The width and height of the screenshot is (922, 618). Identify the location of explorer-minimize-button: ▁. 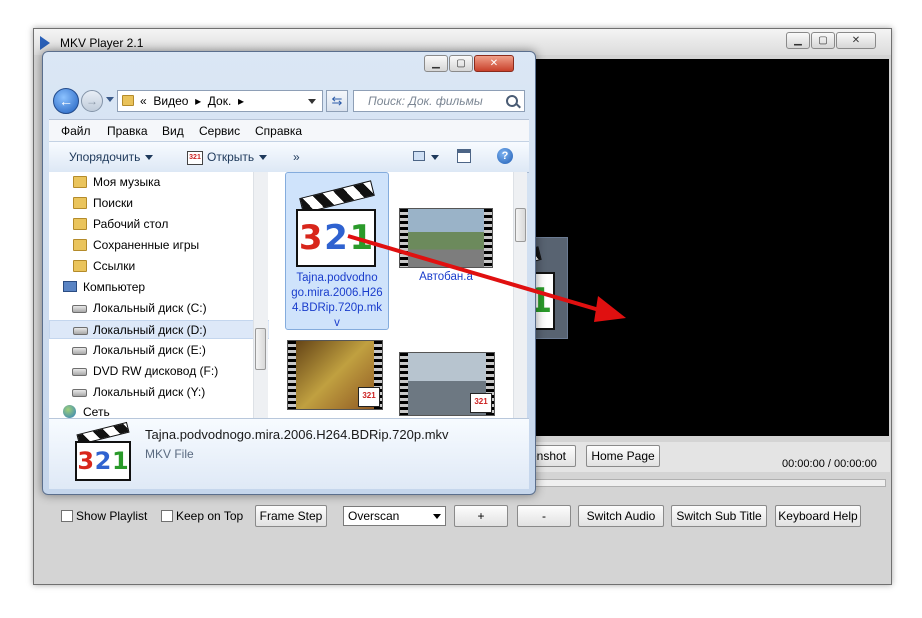
(436, 63).